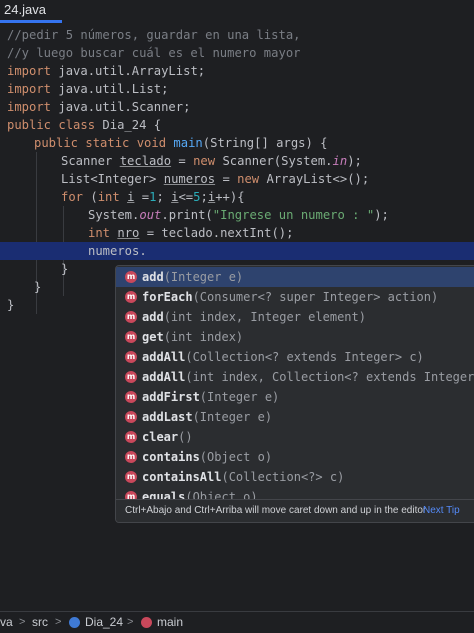  I want to click on code-line-12: int nro = teclado.nextInt();, so click(237, 233).